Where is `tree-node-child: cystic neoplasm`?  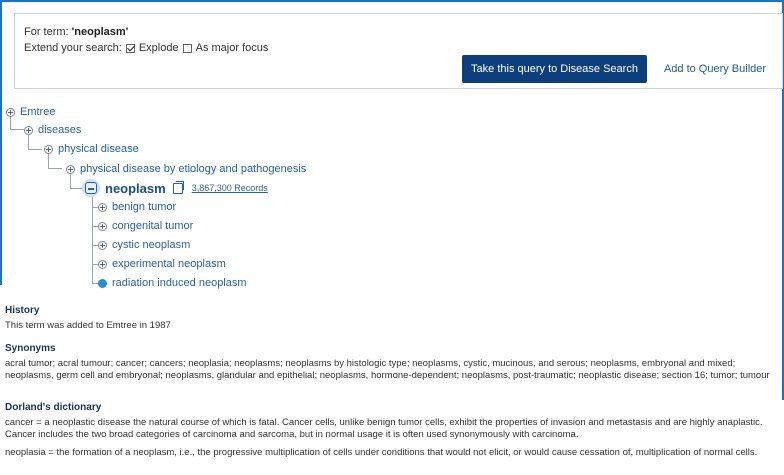 tree-node-child: cystic neoplasm is located at coordinates (144, 245).